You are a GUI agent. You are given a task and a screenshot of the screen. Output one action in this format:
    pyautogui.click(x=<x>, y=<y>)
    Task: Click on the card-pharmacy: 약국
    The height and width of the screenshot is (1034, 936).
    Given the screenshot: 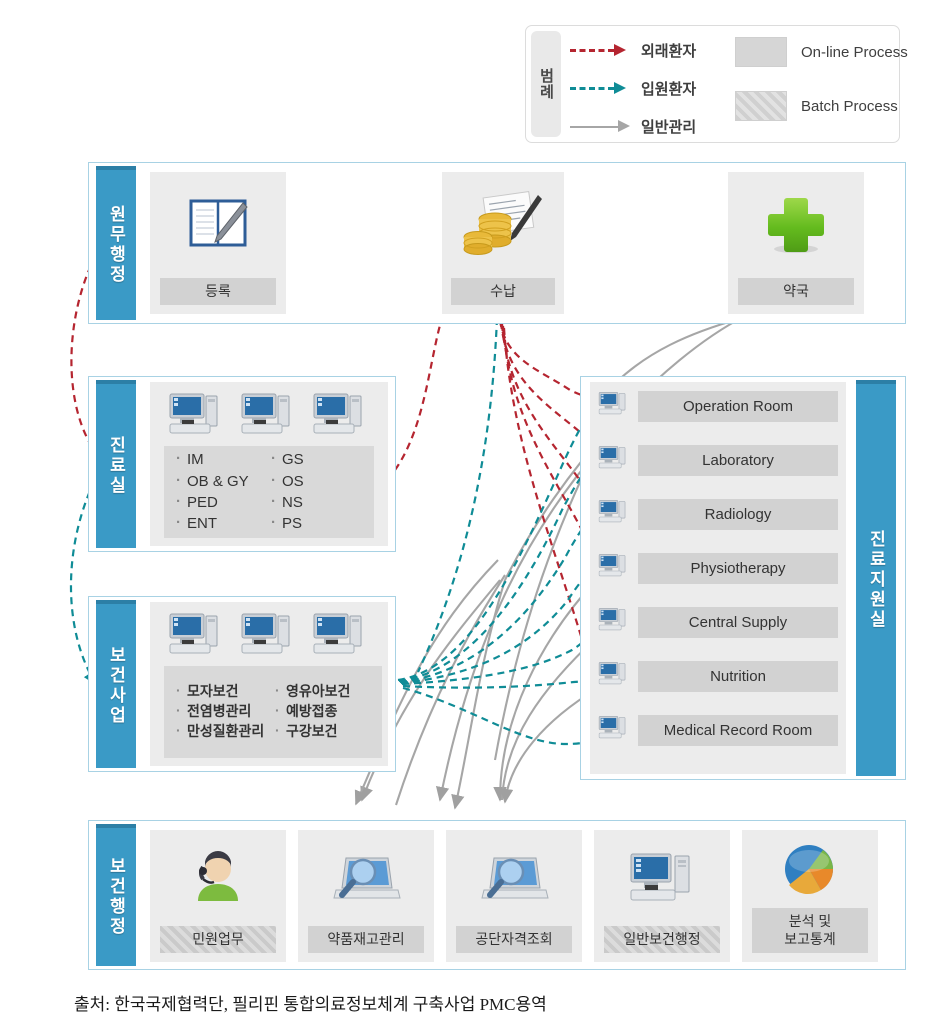 What is the action you would take?
    pyautogui.click(x=796, y=243)
    